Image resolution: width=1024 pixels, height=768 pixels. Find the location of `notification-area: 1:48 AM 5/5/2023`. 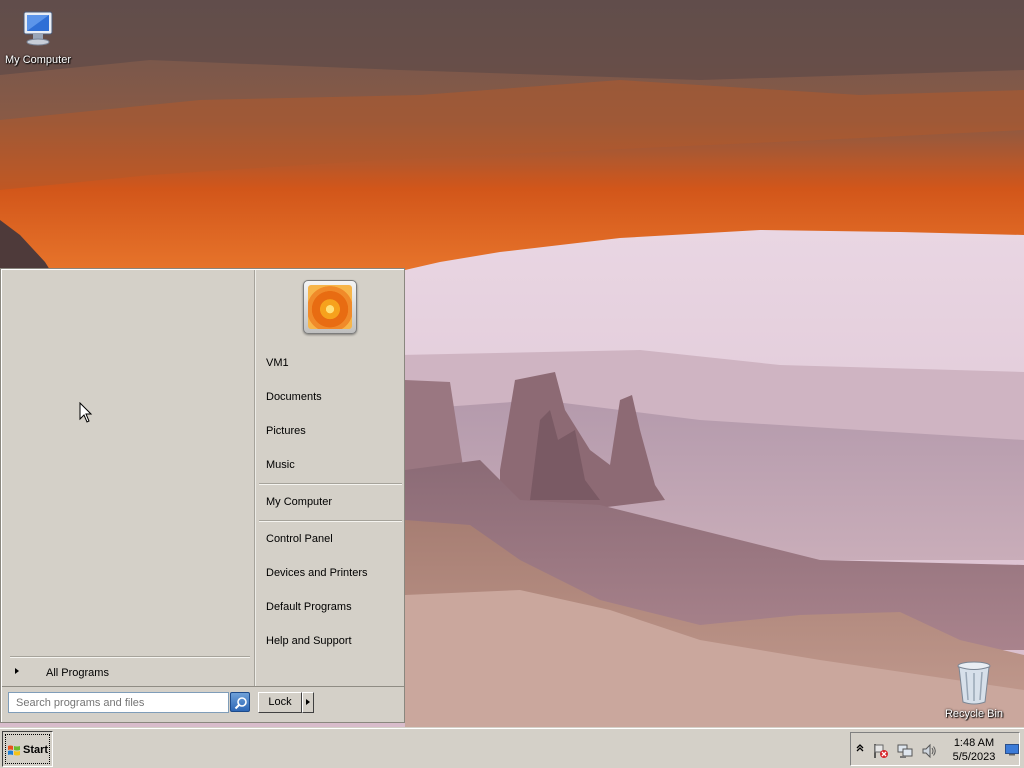

notification-area: 1:48 AM 5/5/2023 is located at coordinates (935, 749).